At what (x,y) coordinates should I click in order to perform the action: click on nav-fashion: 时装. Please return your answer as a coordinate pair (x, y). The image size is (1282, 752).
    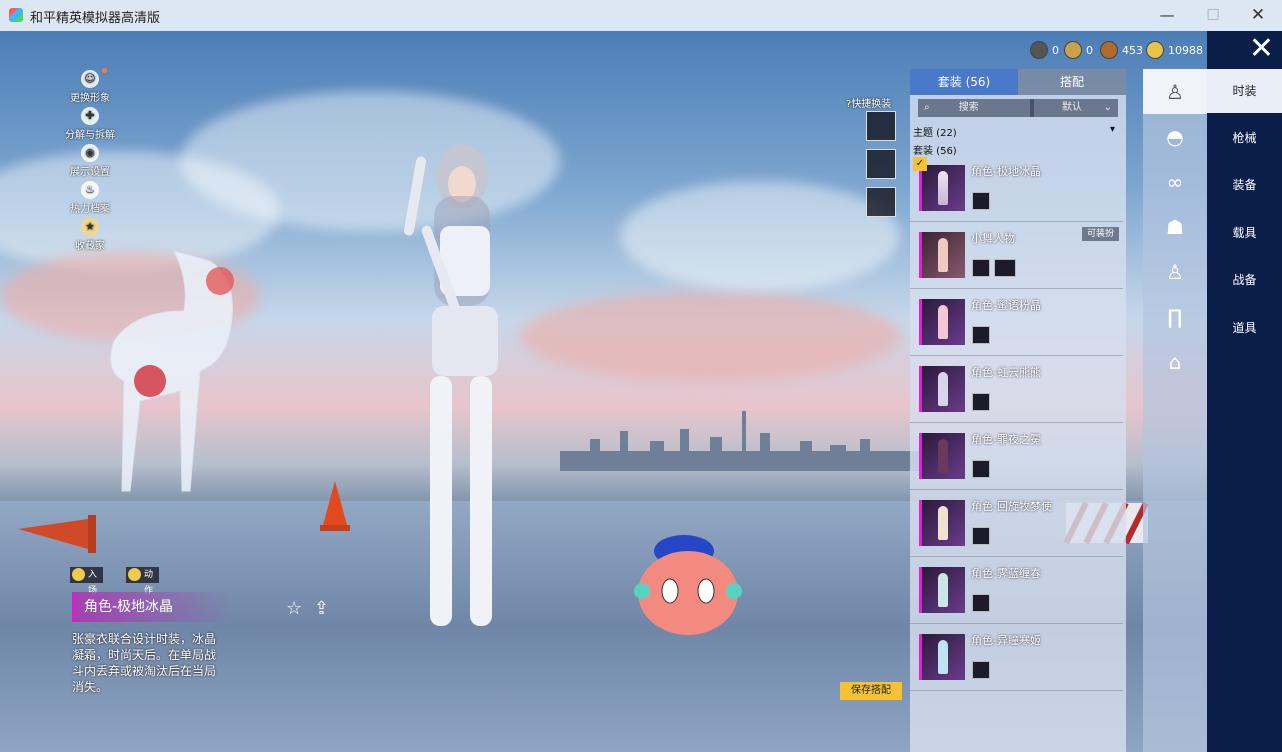
    Looking at the image, I should click on (1244, 91).